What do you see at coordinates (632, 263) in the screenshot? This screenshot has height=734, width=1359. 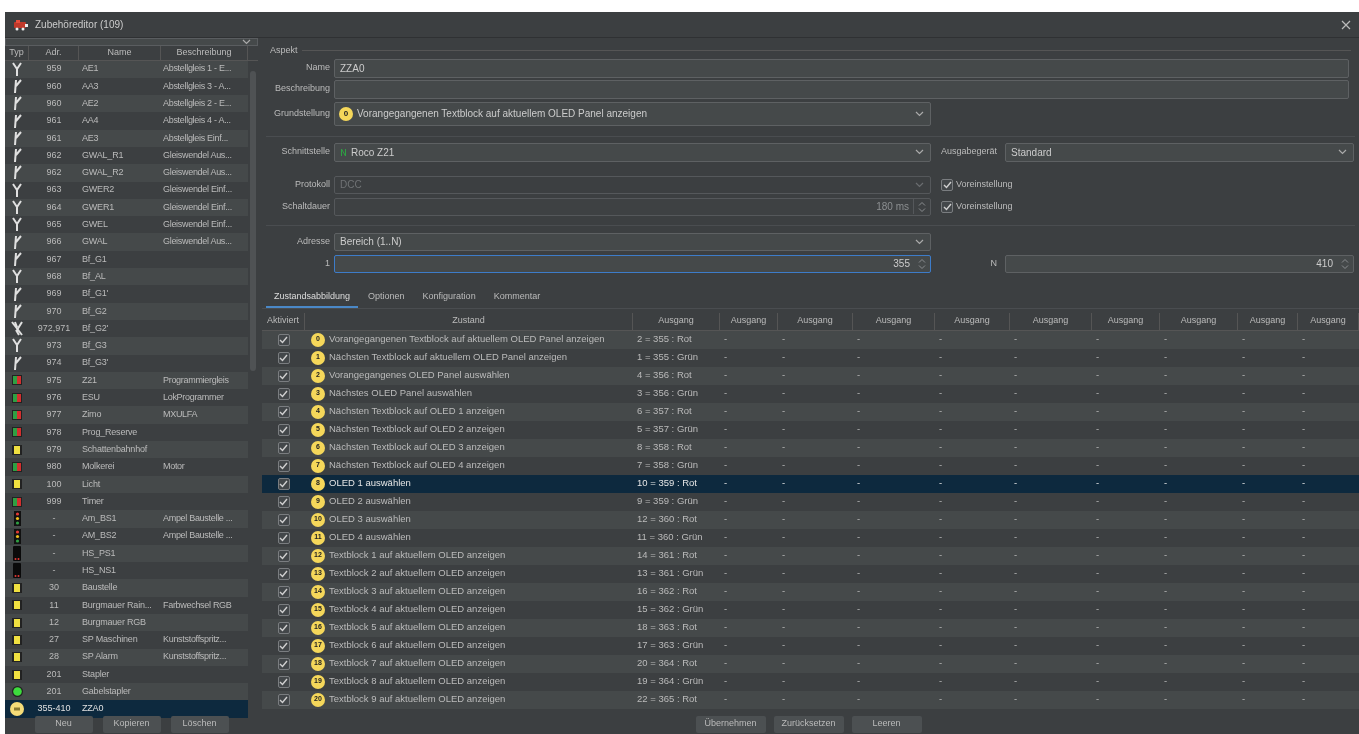 I see `start-address-spinner: 355` at bounding box center [632, 263].